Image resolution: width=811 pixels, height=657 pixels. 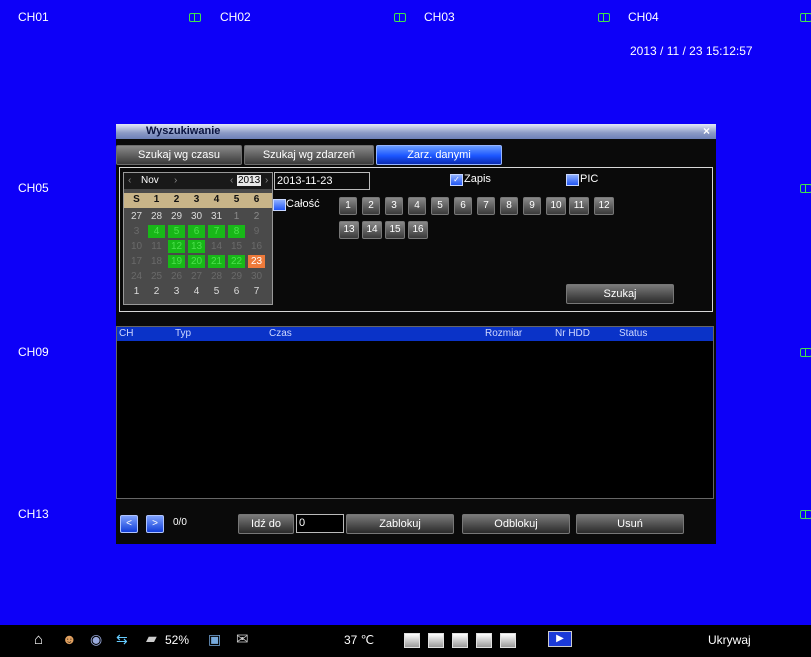 What do you see at coordinates (371, 206) in the screenshot?
I see `channel-button-2: 2` at bounding box center [371, 206].